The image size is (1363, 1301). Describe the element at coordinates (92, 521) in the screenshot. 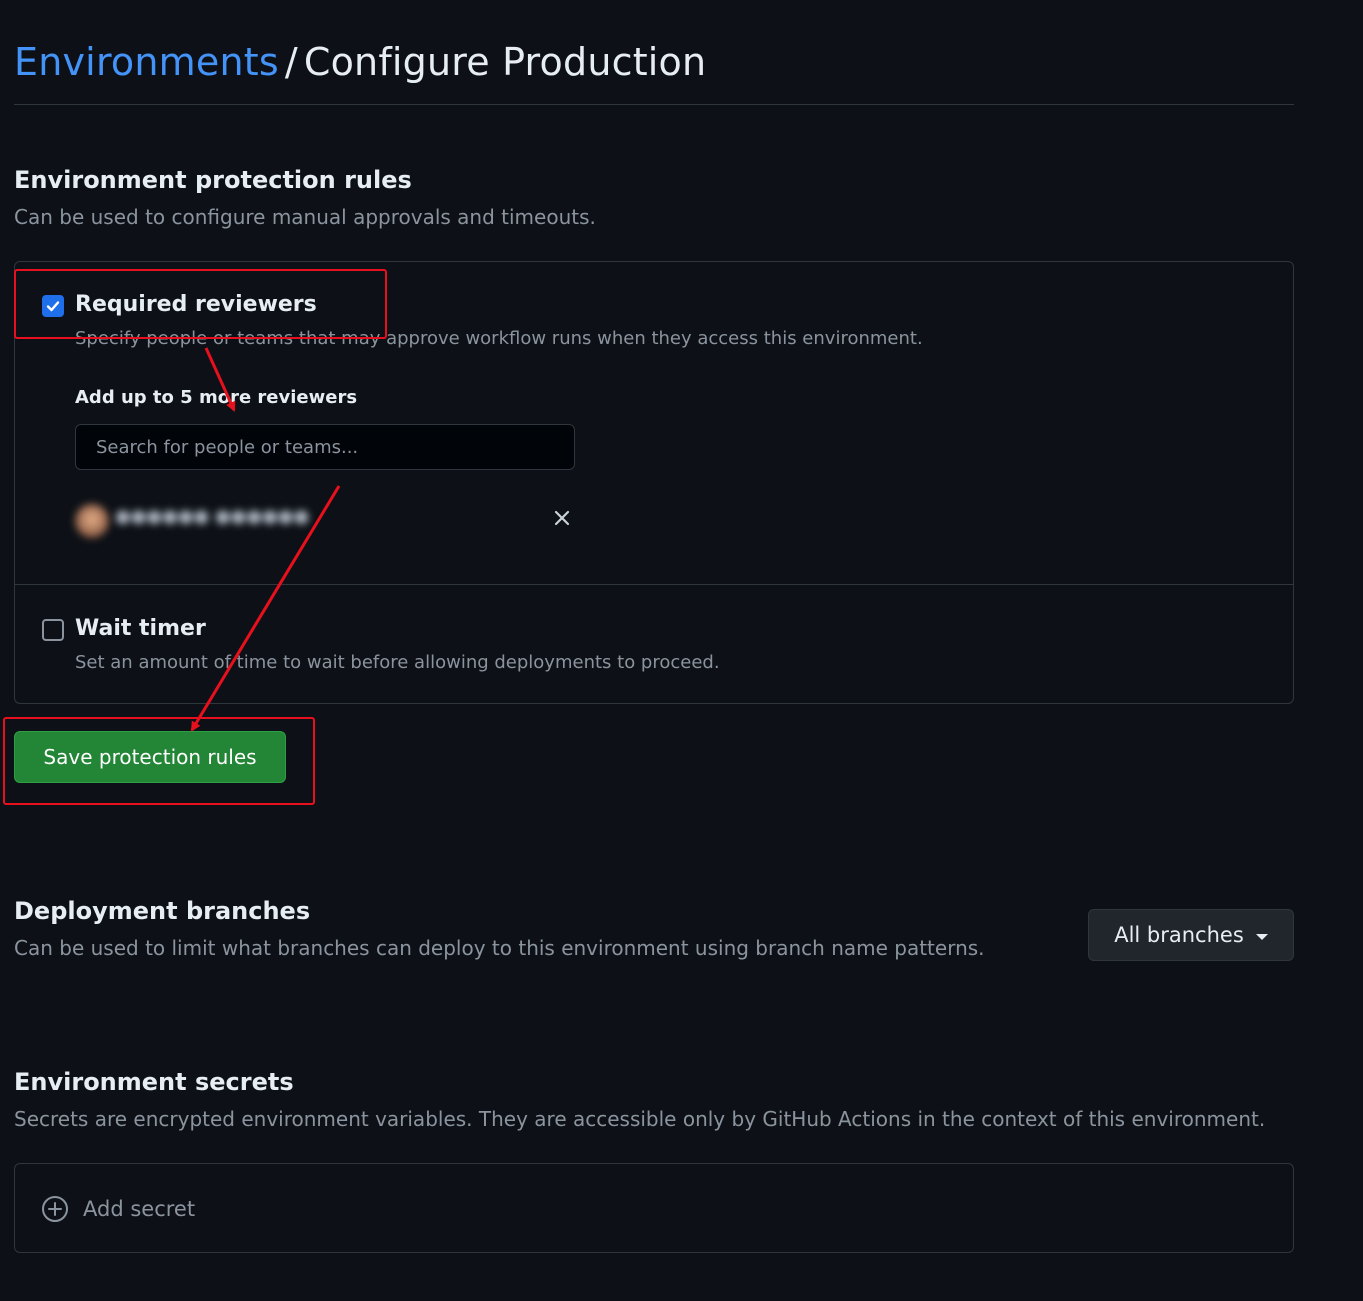

I see `avatar` at that location.